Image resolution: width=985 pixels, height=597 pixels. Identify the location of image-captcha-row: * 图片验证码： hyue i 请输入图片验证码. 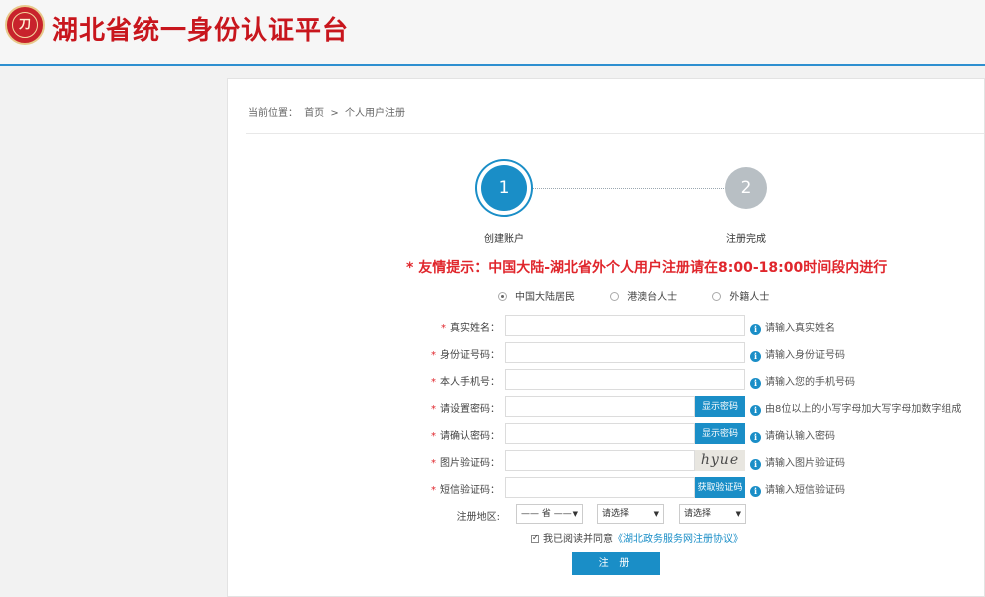
(688, 461).